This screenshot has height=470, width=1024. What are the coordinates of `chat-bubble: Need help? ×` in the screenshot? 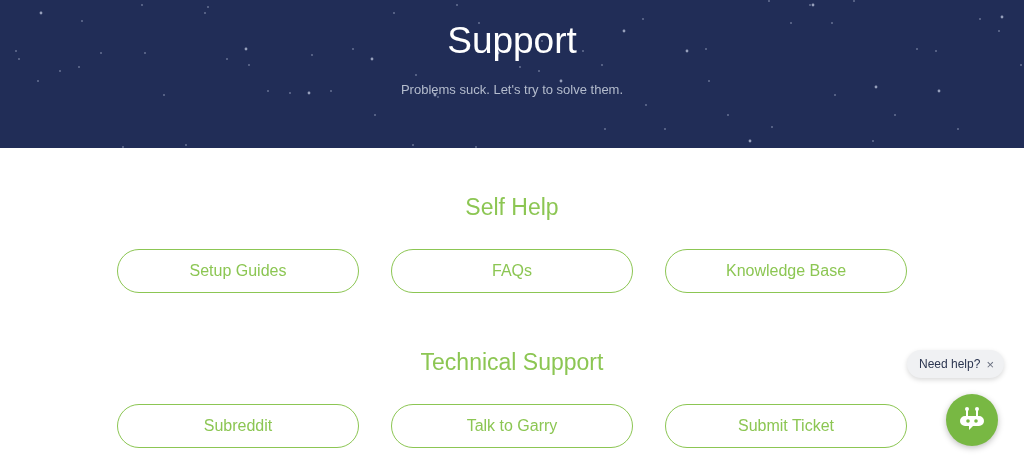 It's located at (955, 364).